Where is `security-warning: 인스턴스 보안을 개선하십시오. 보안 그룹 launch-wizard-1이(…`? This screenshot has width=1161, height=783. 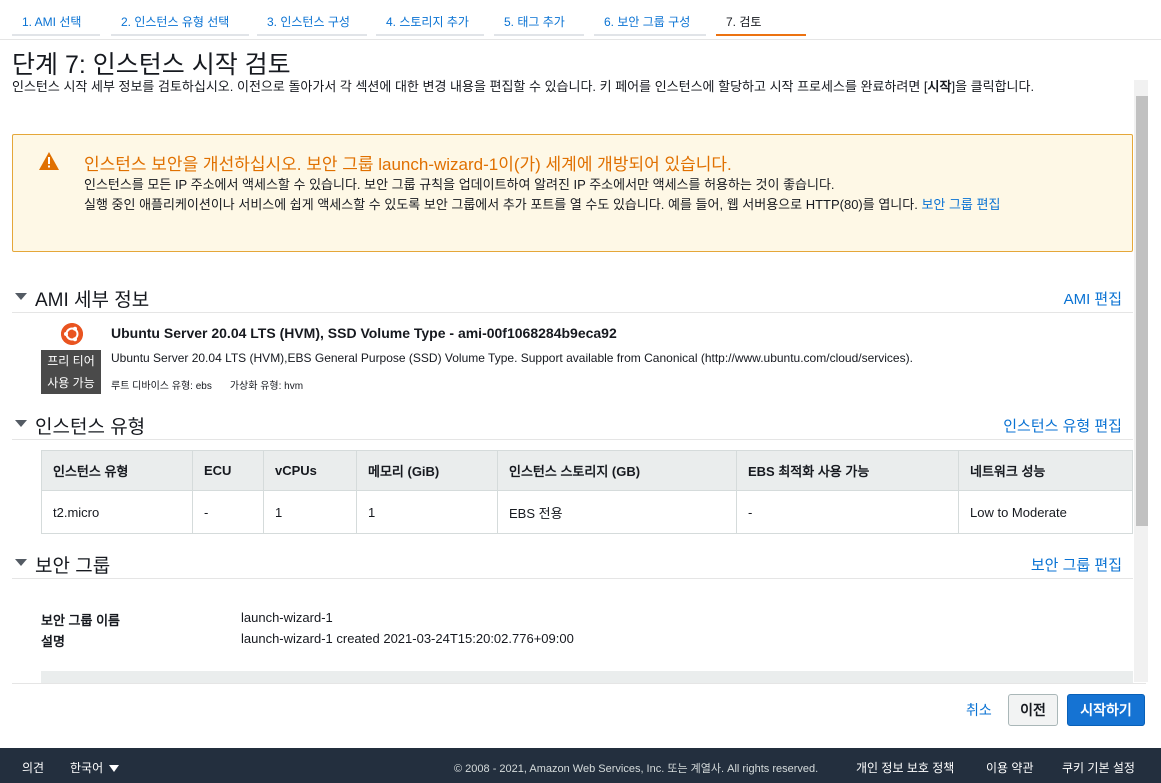 security-warning: 인스턴스 보안을 개선하십시오. 보안 그룹 launch-wizard-1이(… is located at coordinates (572, 193).